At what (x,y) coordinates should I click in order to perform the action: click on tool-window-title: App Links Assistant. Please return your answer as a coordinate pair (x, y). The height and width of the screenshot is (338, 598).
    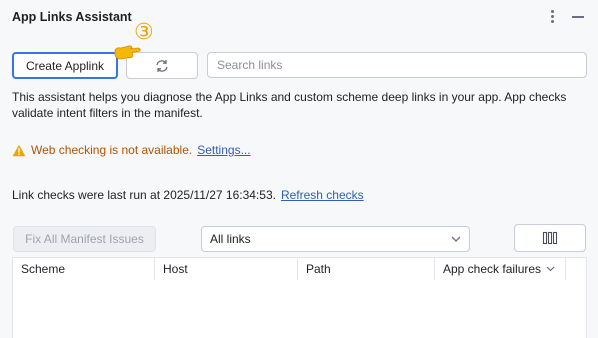
    Looking at the image, I should click on (72, 17).